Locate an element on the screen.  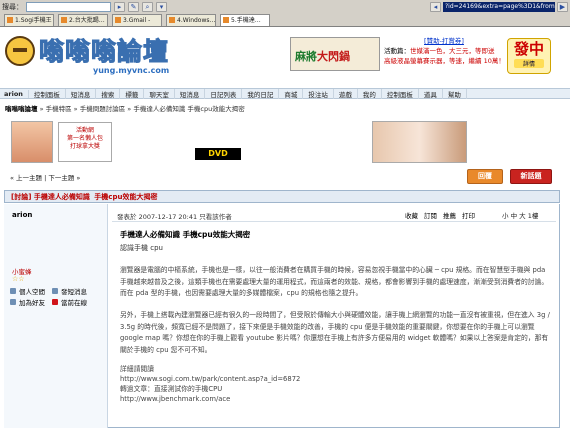
favorite-link: 收藏 is located at coordinates (411, 215).